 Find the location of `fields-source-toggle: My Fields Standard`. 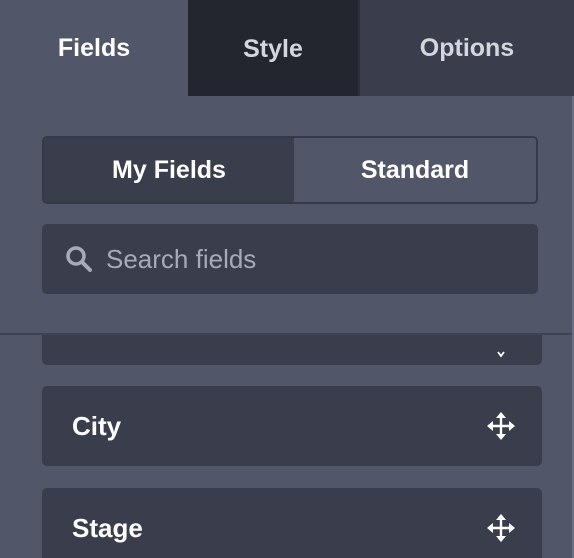

fields-source-toggle: My Fields Standard is located at coordinates (290, 170).